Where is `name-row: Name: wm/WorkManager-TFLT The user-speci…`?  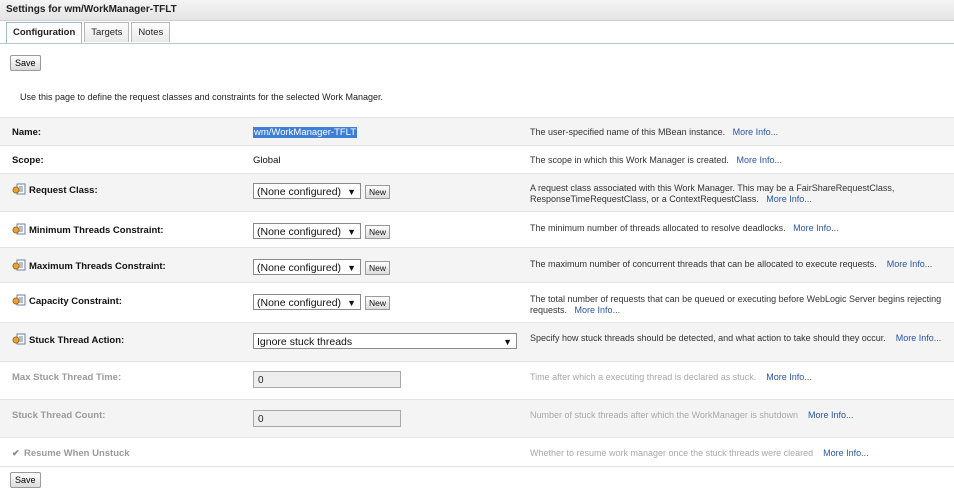 name-row: Name: wm/WorkManager-TFLT The user-speci… is located at coordinates (477, 131).